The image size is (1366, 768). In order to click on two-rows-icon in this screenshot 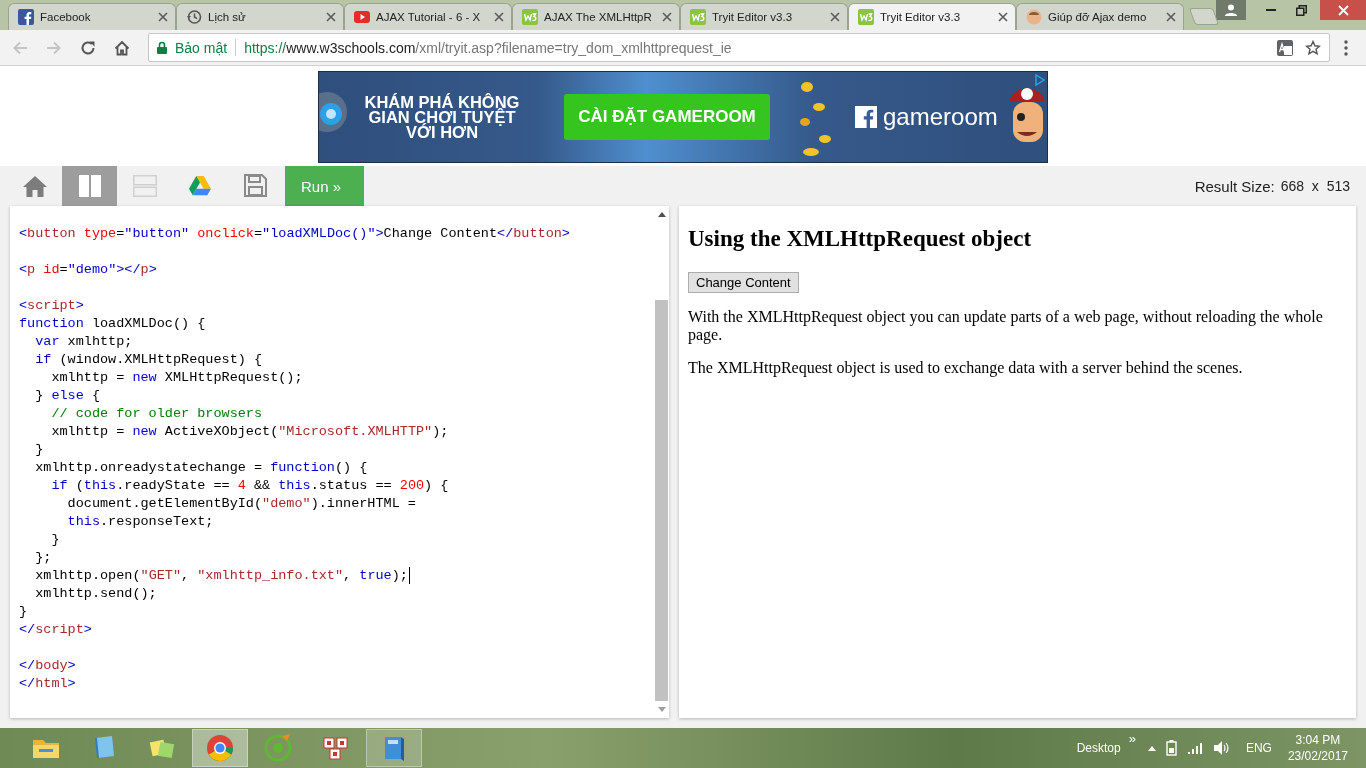, I will do `click(144, 186)`.